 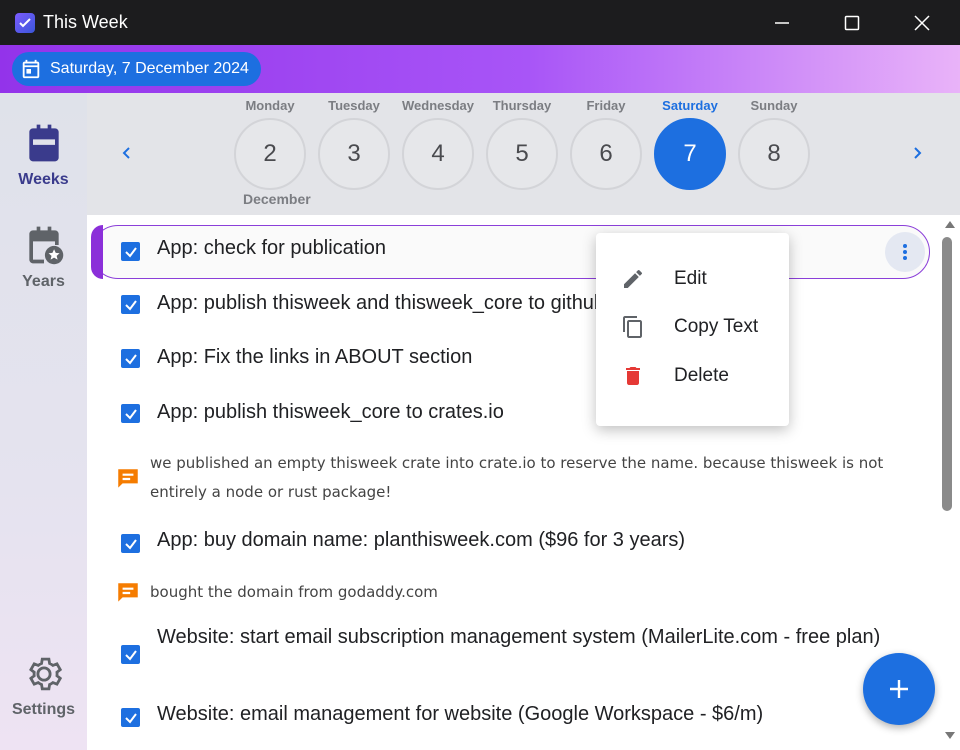 I want to click on menu-item-delete: Delete, so click(x=692, y=376).